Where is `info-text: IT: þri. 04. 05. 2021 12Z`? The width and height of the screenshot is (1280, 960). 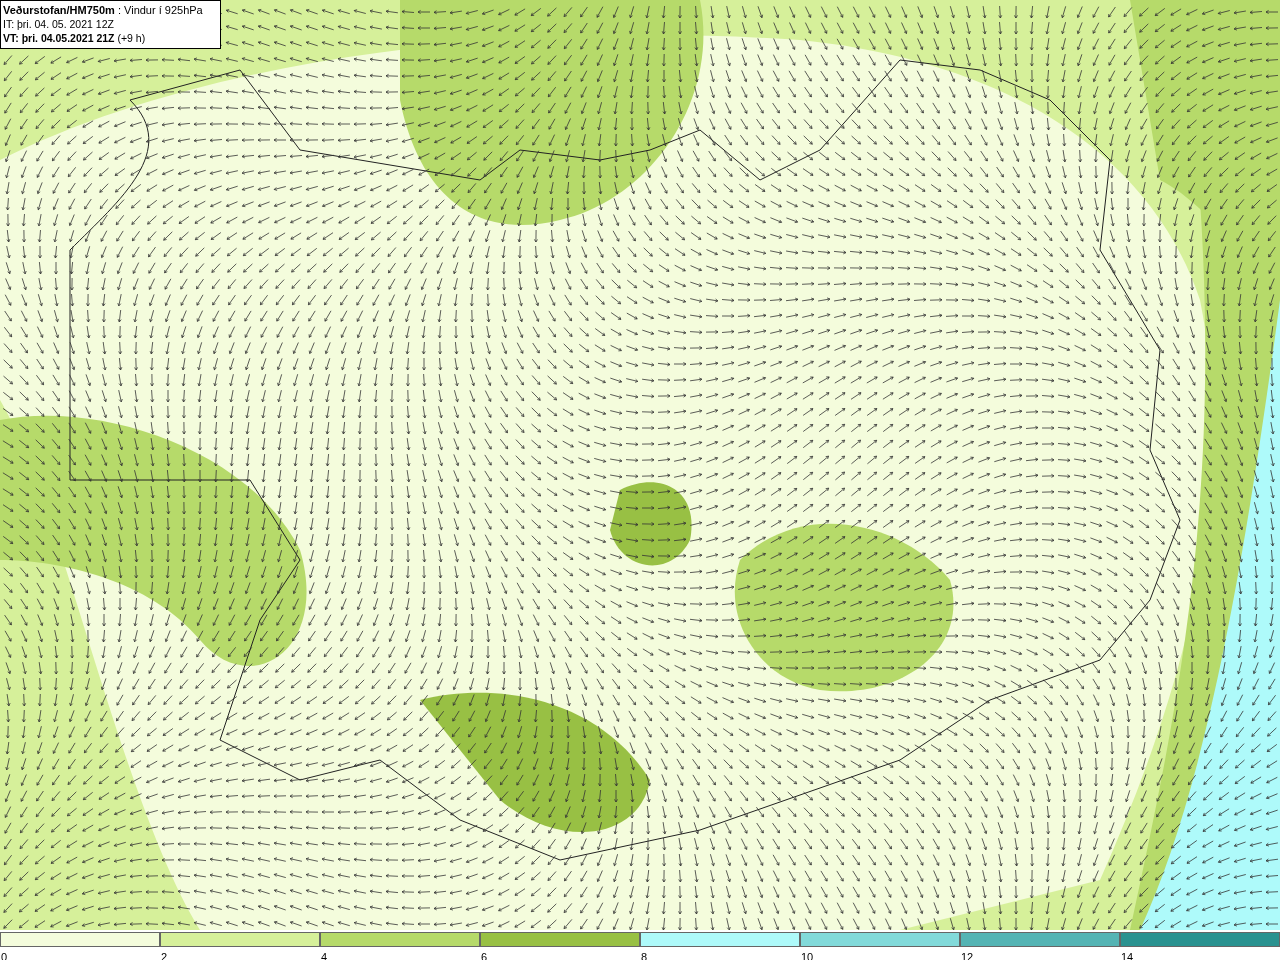 info-text: IT: þri. 04. 05. 2021 12Z is located at coordinates (59, 24).